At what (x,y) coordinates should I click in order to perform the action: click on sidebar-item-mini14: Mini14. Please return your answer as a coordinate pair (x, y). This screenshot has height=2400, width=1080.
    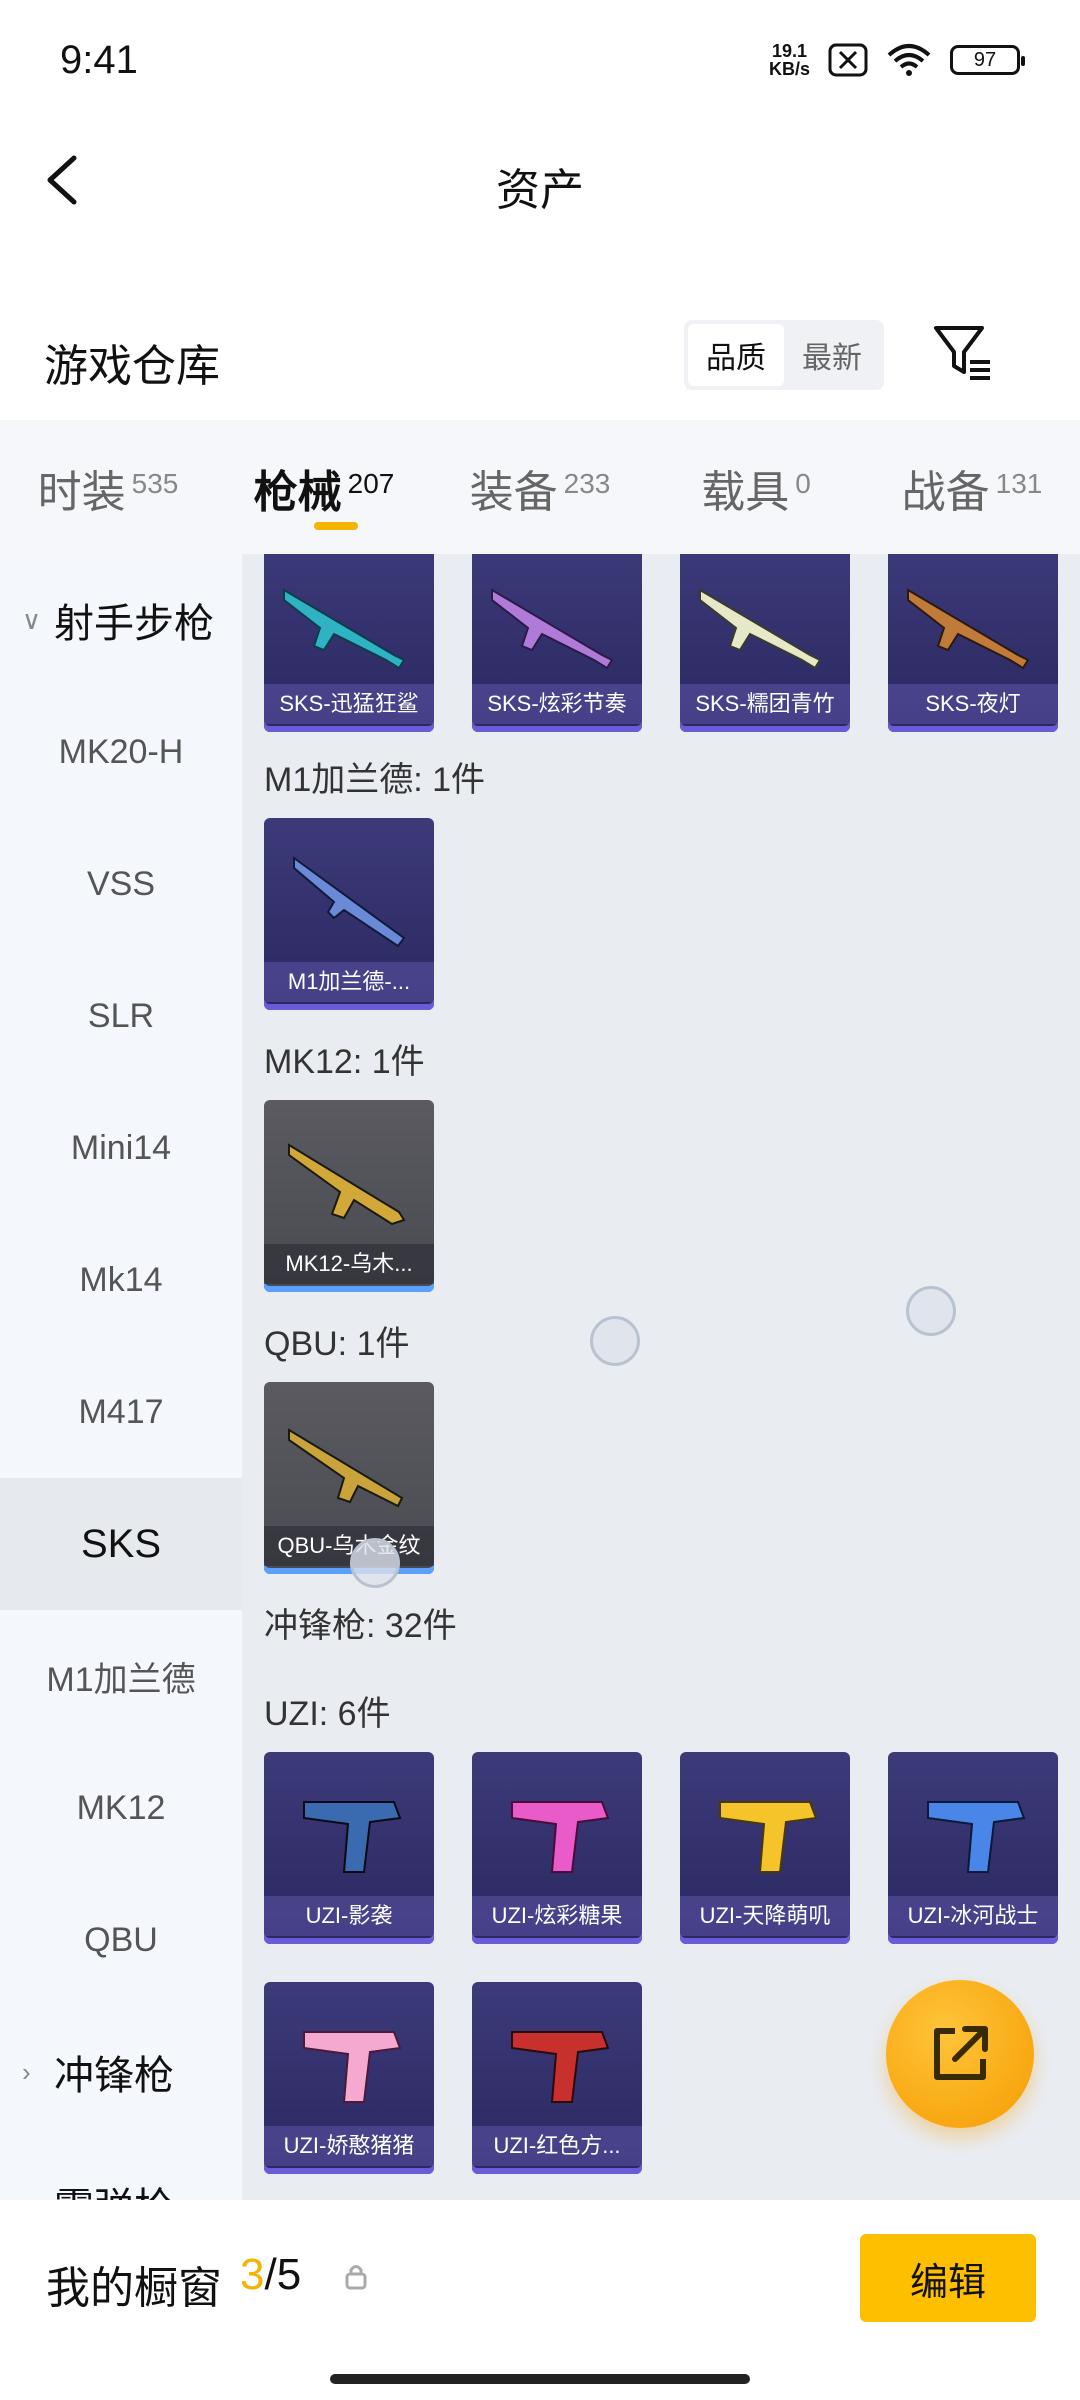
    Looking at the image, I should click on (121, 1148).